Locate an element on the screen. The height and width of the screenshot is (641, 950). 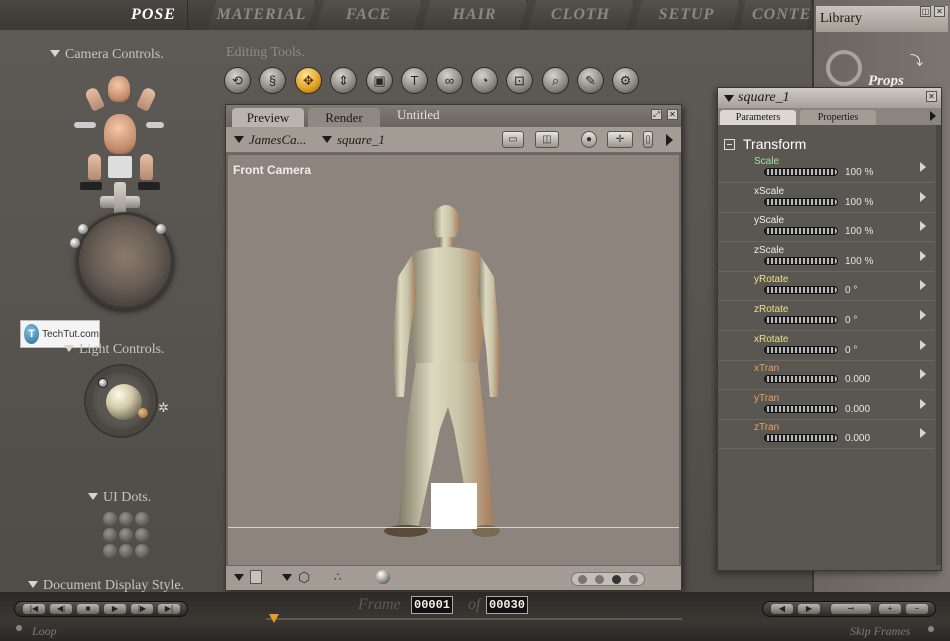
head-camera-icon is located at coordinates (120, 134).